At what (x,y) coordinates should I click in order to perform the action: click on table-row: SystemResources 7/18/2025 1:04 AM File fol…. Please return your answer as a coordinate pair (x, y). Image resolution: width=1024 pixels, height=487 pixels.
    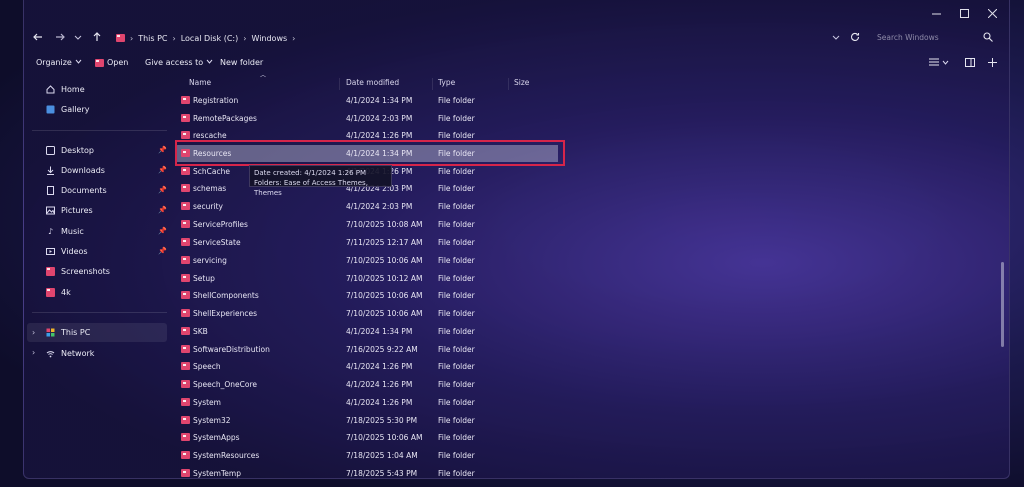
    Looking at the image, I should click on (367, 455).